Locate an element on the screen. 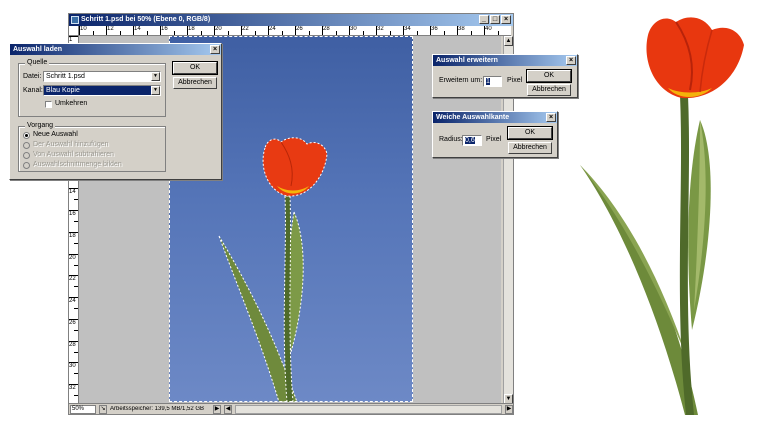  dialog-title-text: Auswahl erweitern is located at coordinates (467, 60).